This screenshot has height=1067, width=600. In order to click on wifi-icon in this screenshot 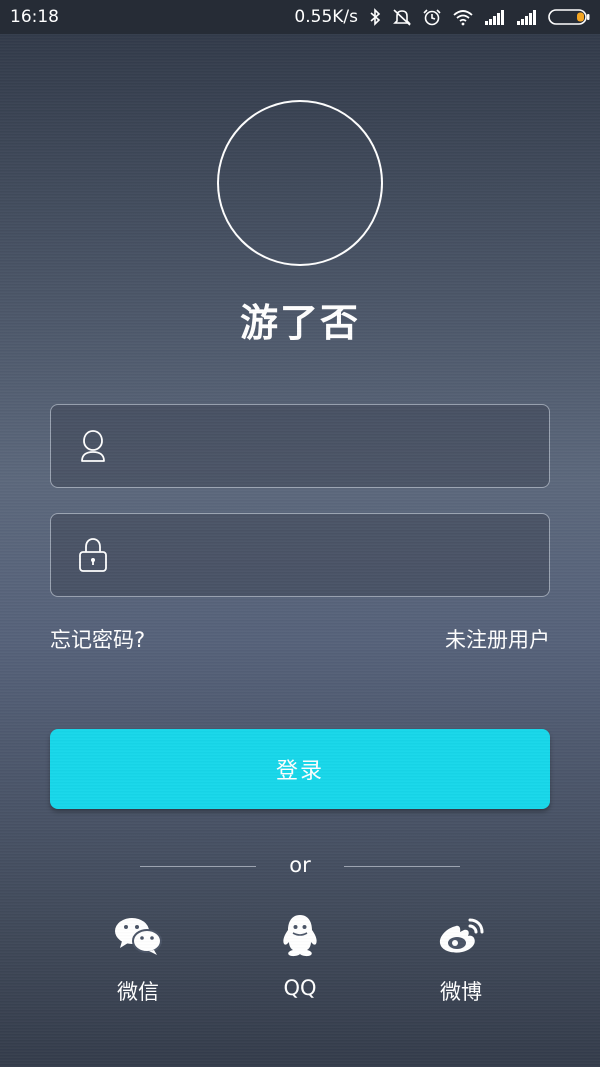, I will do `click(463, 18)`.